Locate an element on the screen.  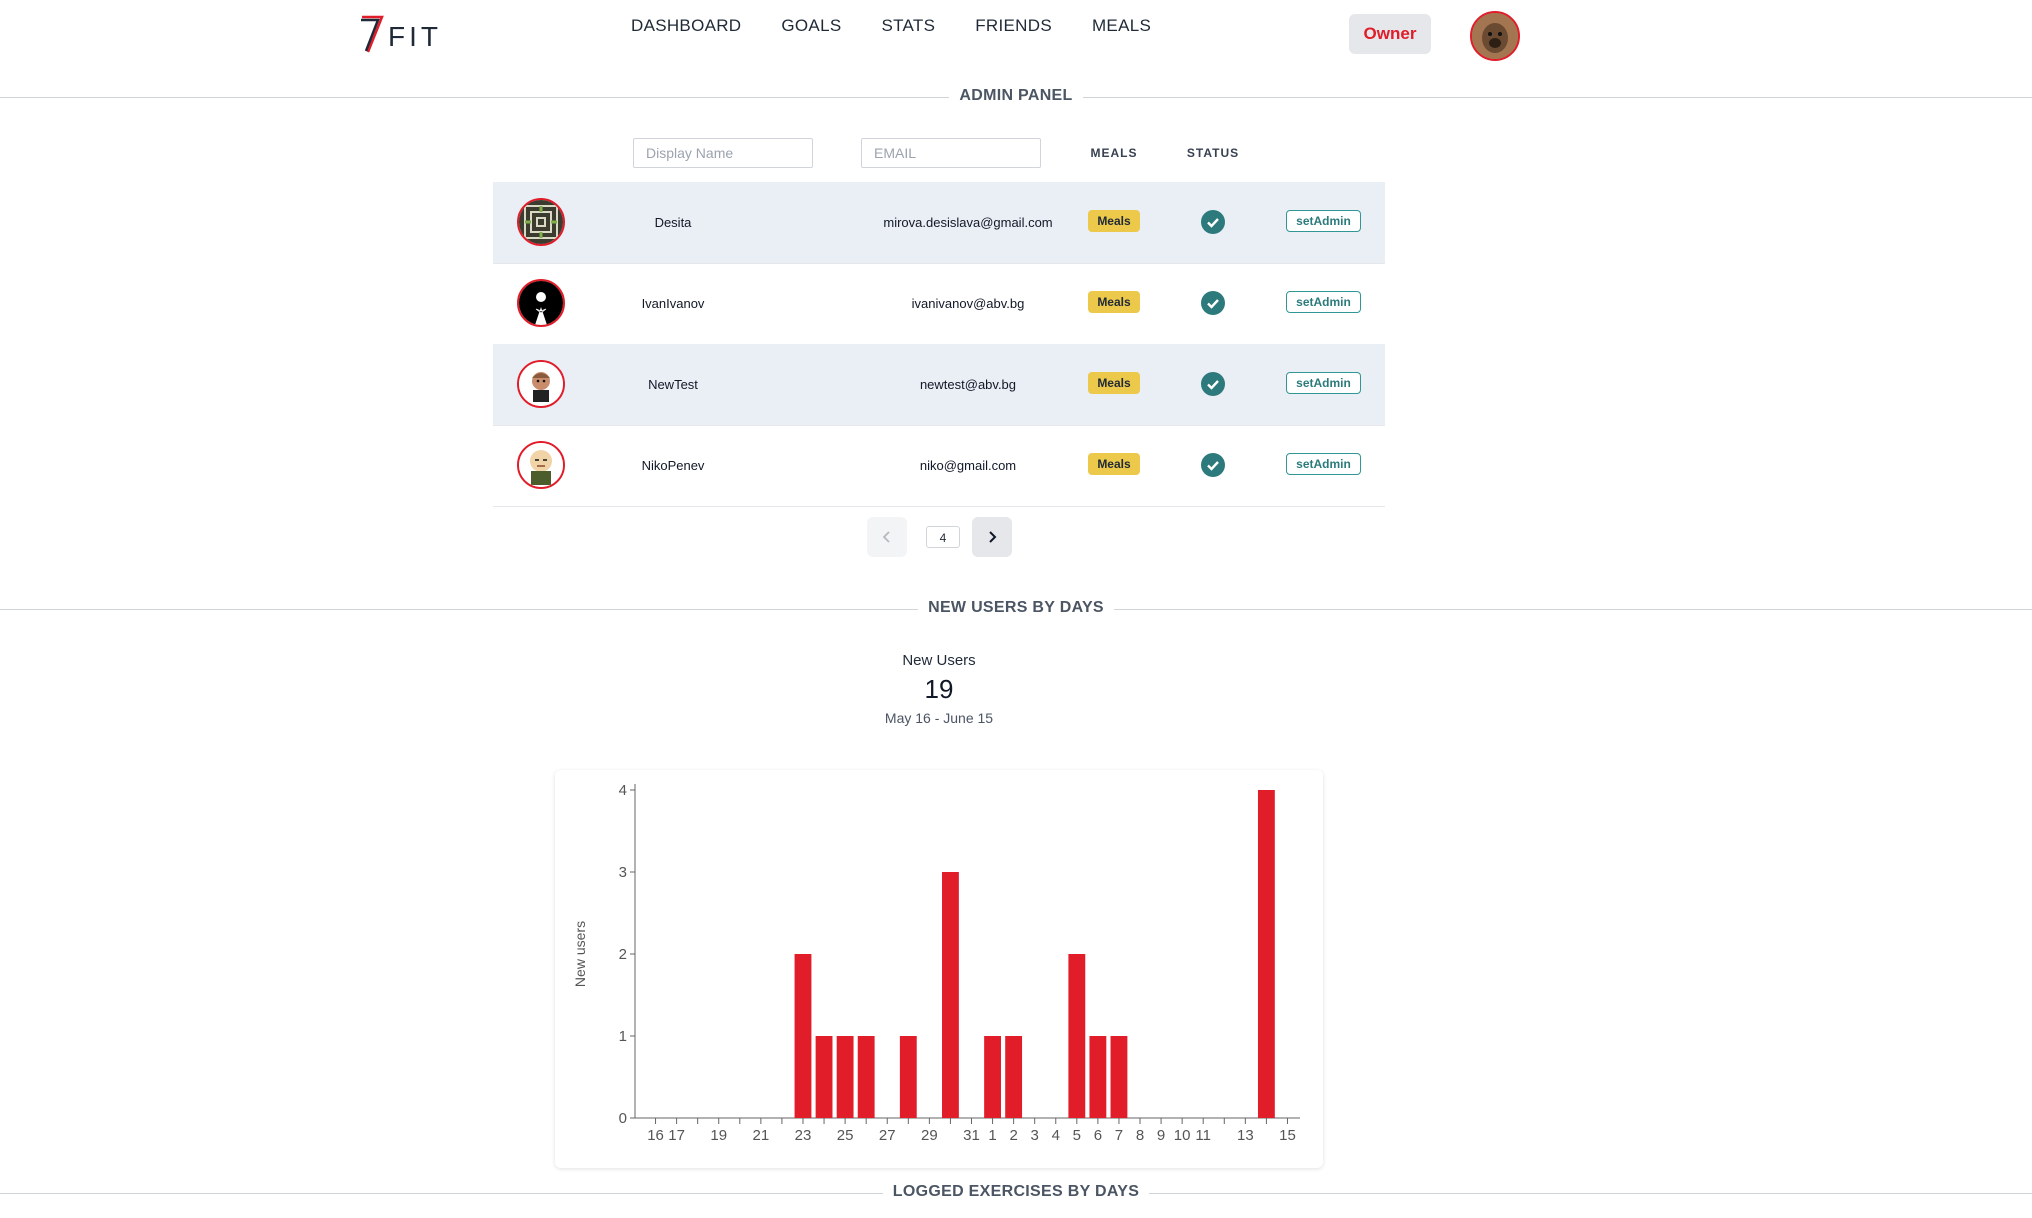
dog-avatar-icon is located at coordinates (1495, 36).